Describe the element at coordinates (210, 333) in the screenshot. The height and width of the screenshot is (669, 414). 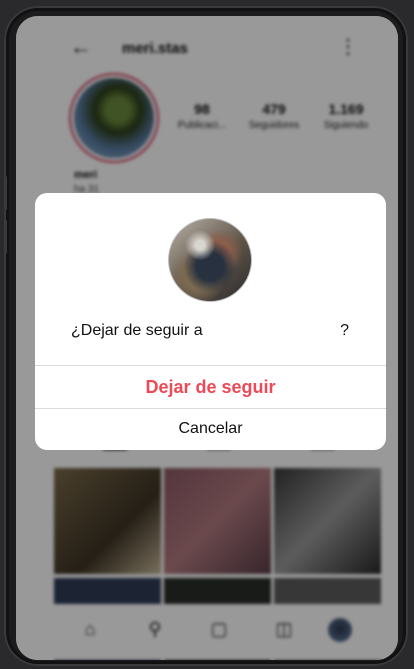
I see `unfollow-question: ¿Dejar de seguir a ?` at that location.